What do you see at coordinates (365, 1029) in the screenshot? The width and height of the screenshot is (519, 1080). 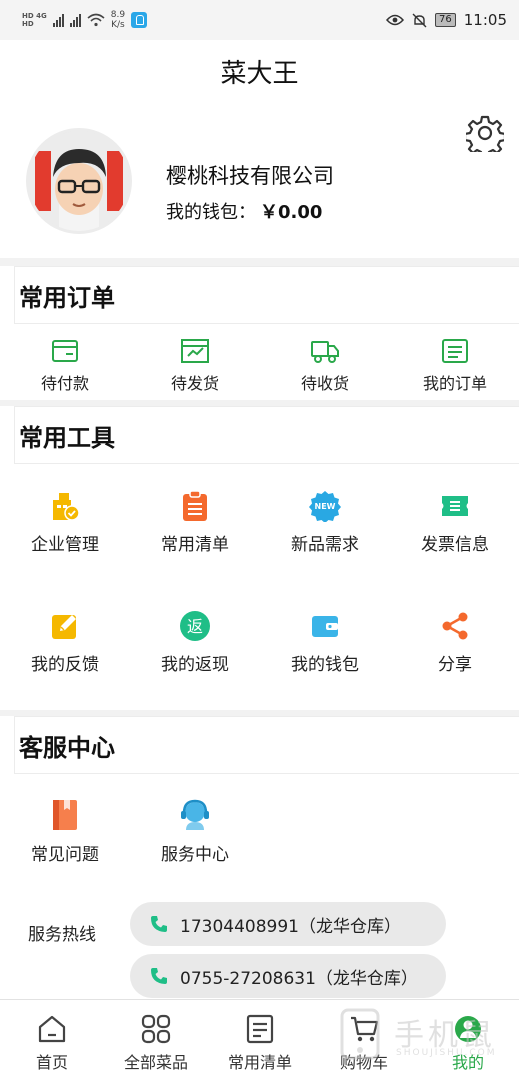 I see `cart-icon` at bounding box center [365, 1029].